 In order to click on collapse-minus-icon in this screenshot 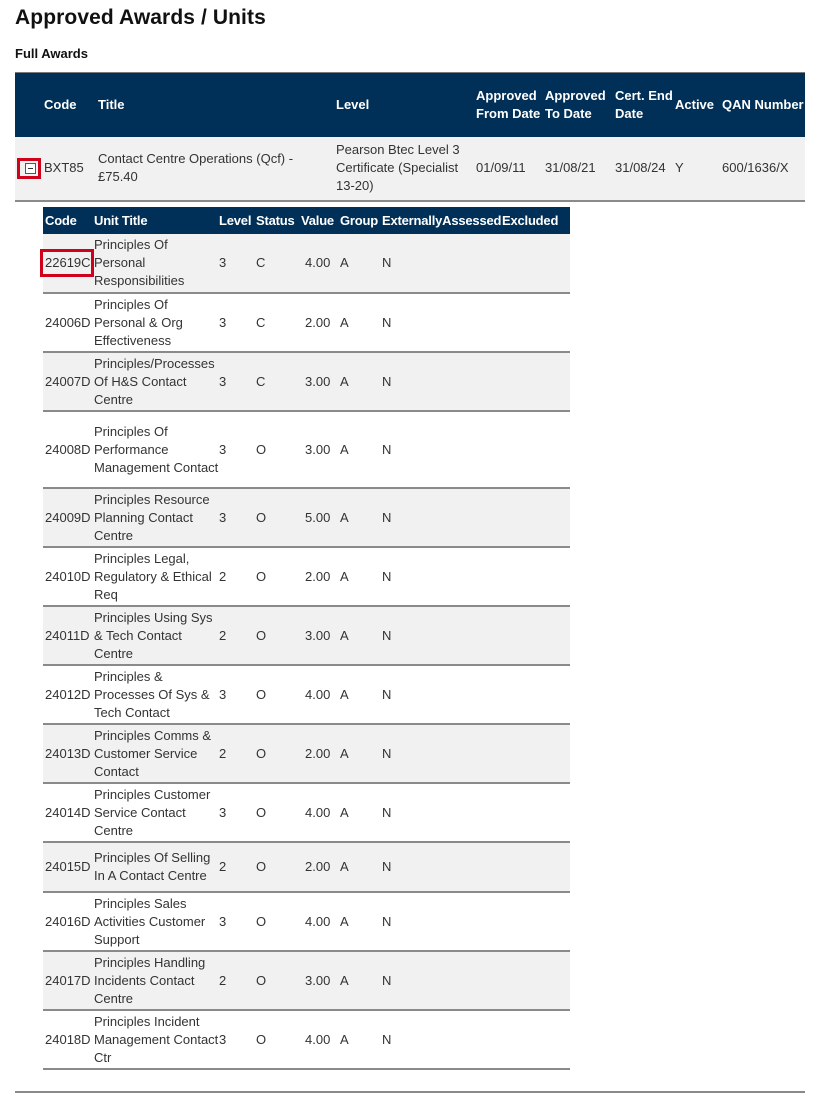, I will do `click(30, 168)`.